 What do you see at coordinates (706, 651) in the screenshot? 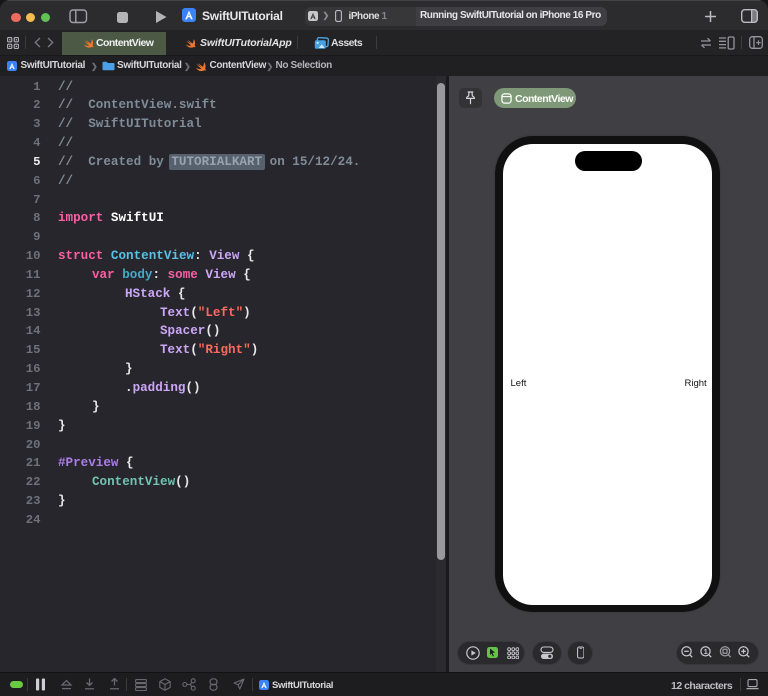
I see `svg-text: 1` at bounding box center [706, 651].